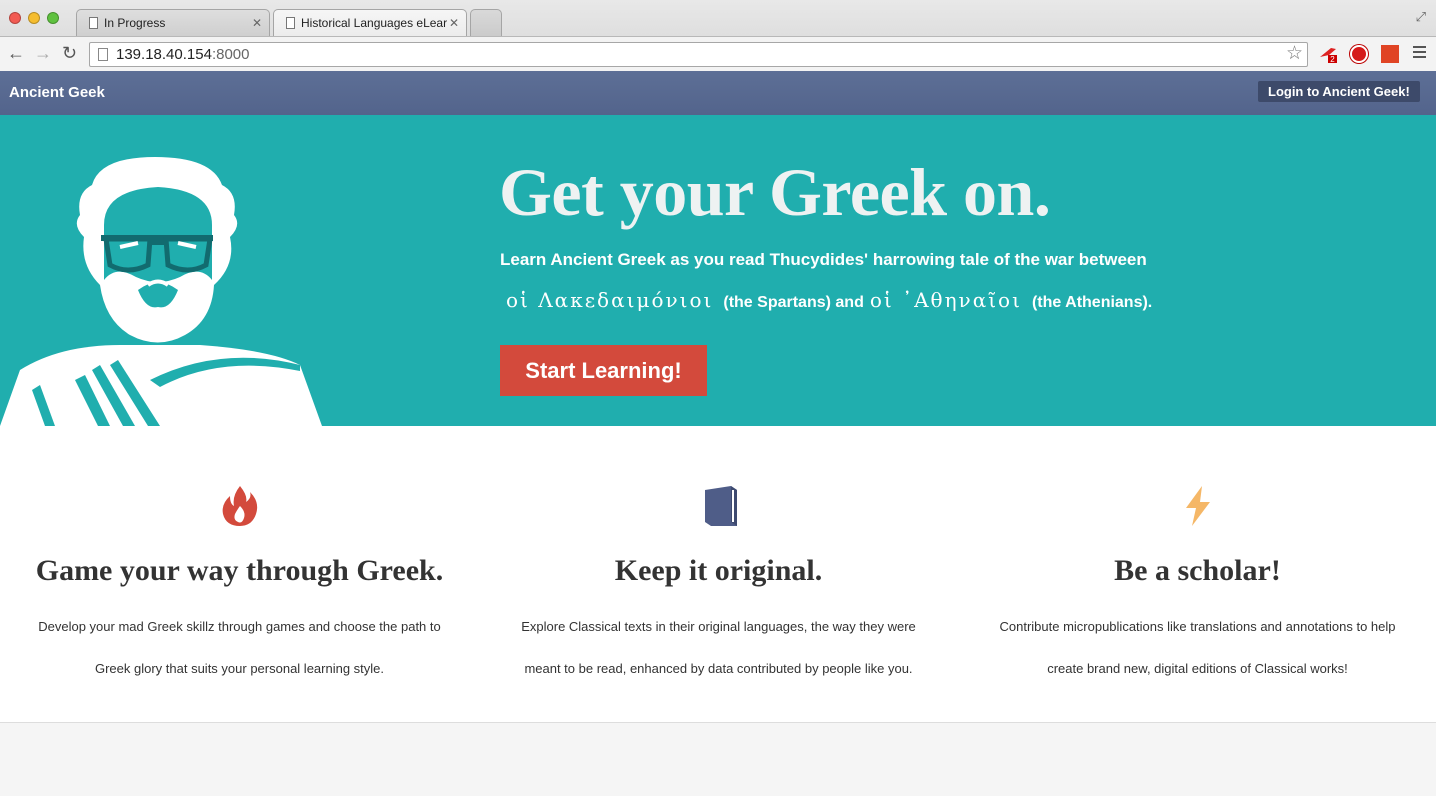  I want to click on book-icon, so click(720, 506).